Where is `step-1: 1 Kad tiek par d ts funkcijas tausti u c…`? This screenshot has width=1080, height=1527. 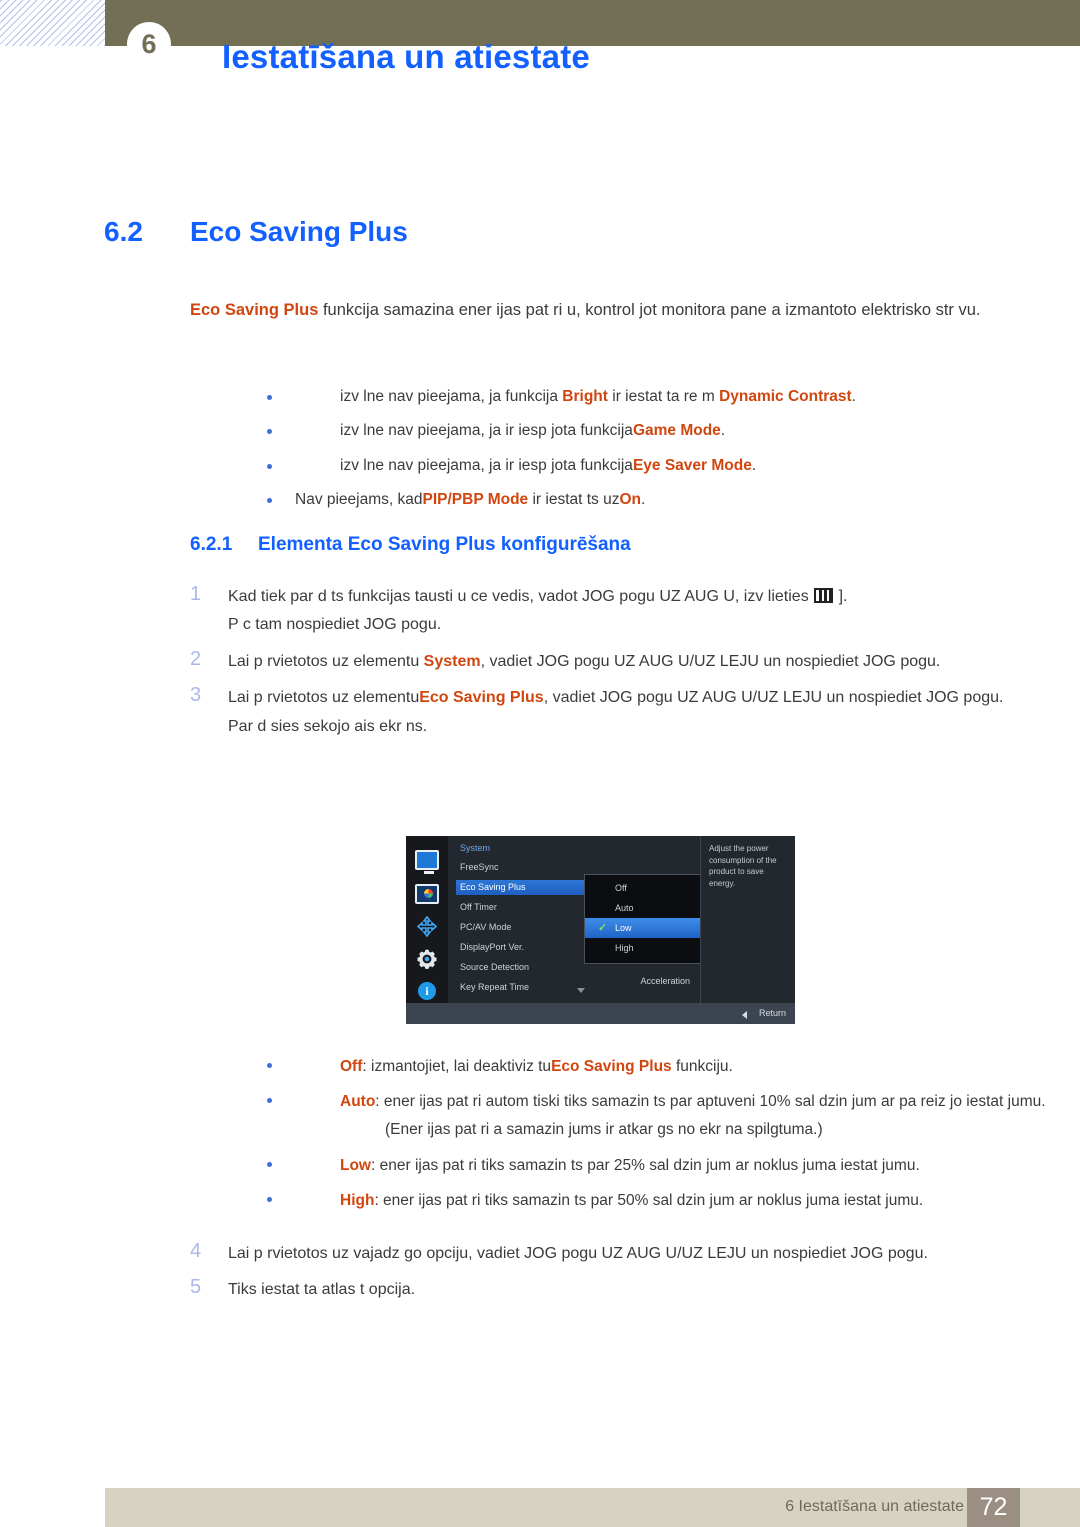 step-1: 1 Kad tiek par d ts funkcijas tausti u c… is located at coordinates (612, 611).